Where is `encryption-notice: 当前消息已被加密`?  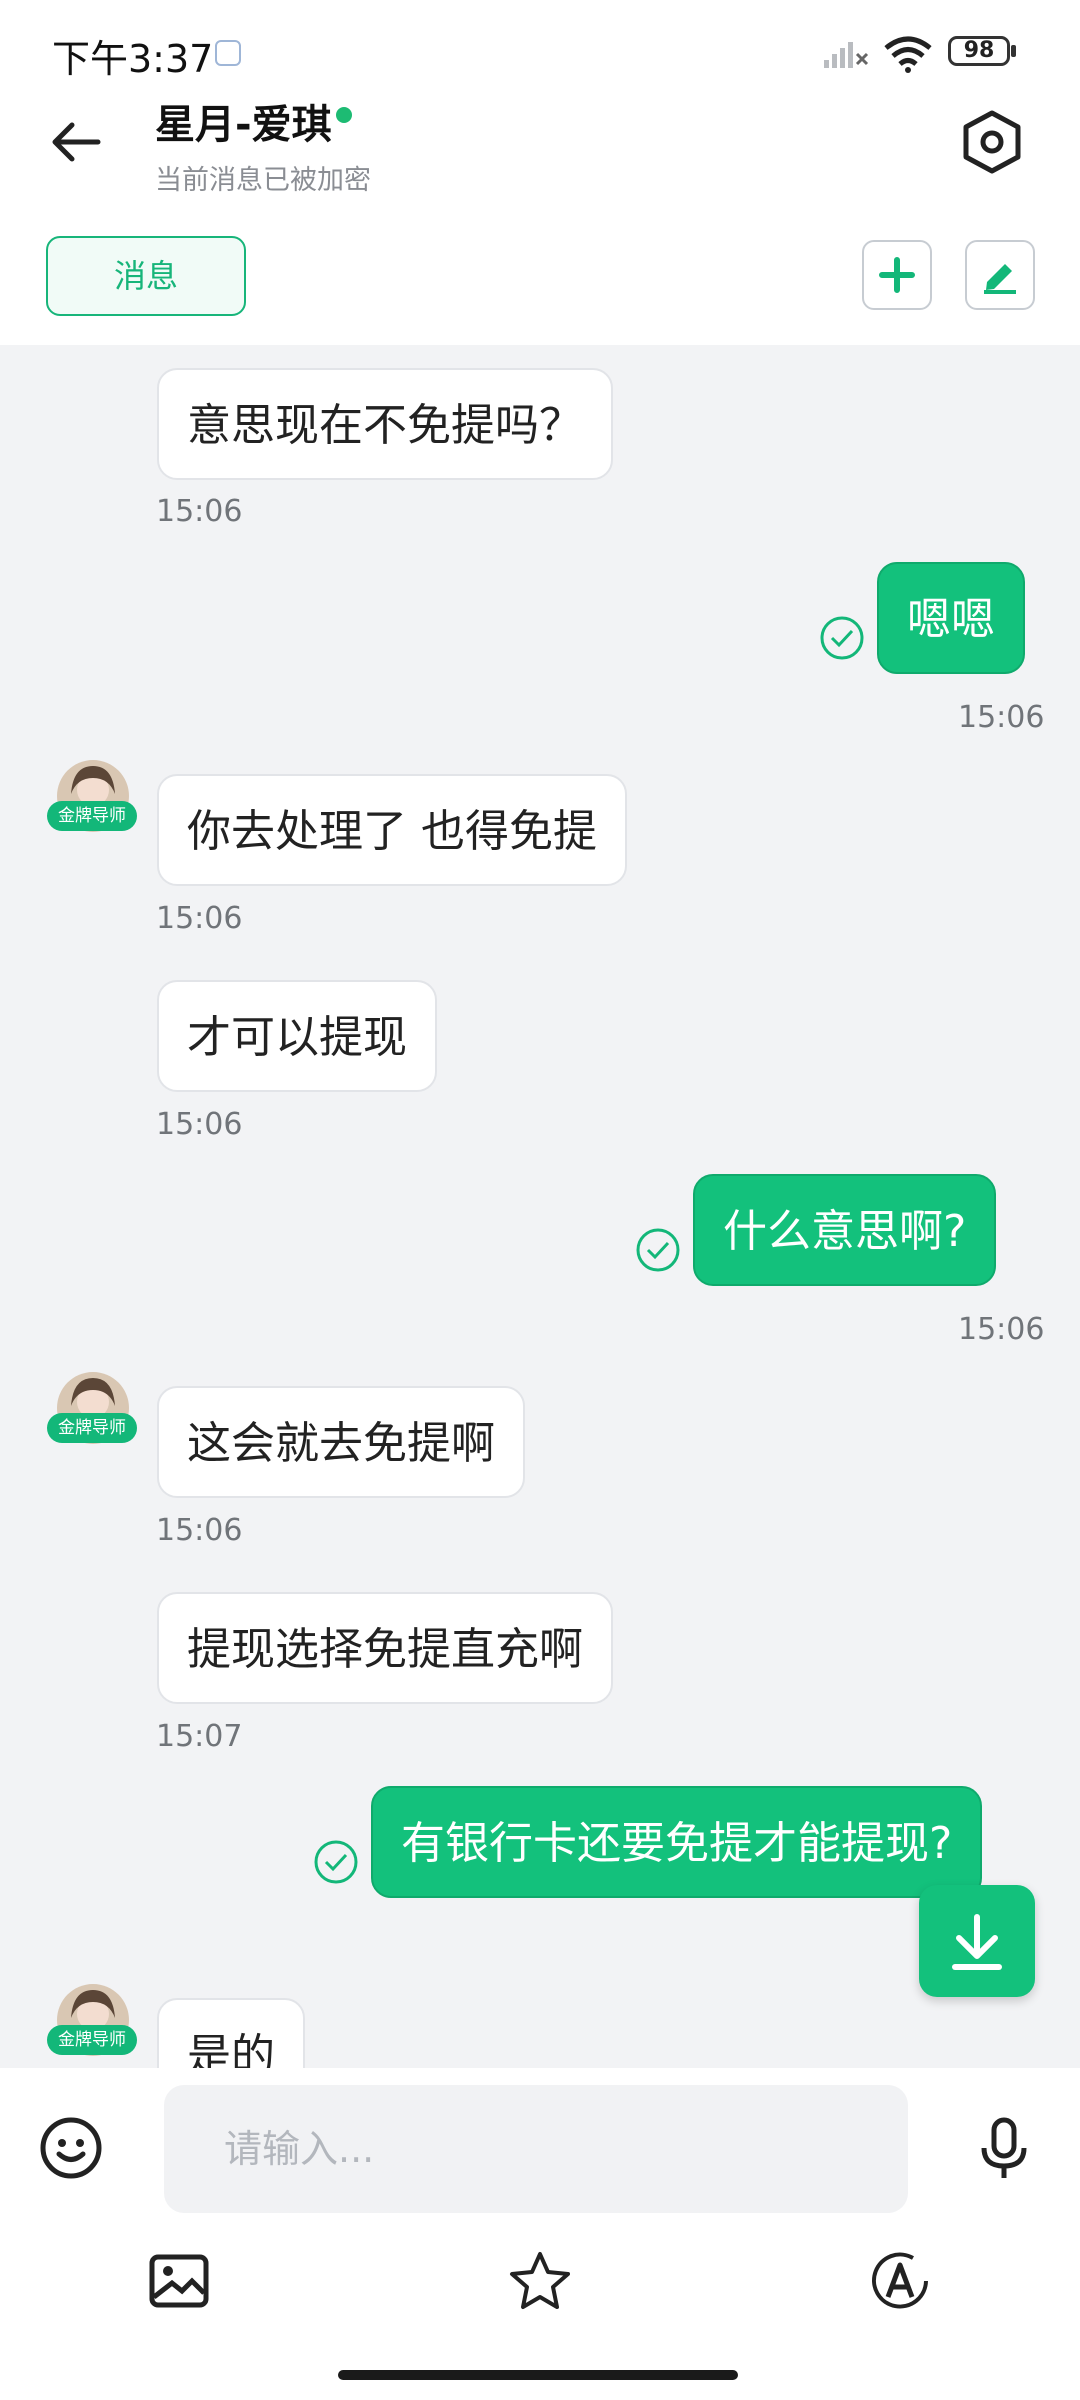
encryption-notice: 当前消息已被加密 is located at coordinates (263, 180).